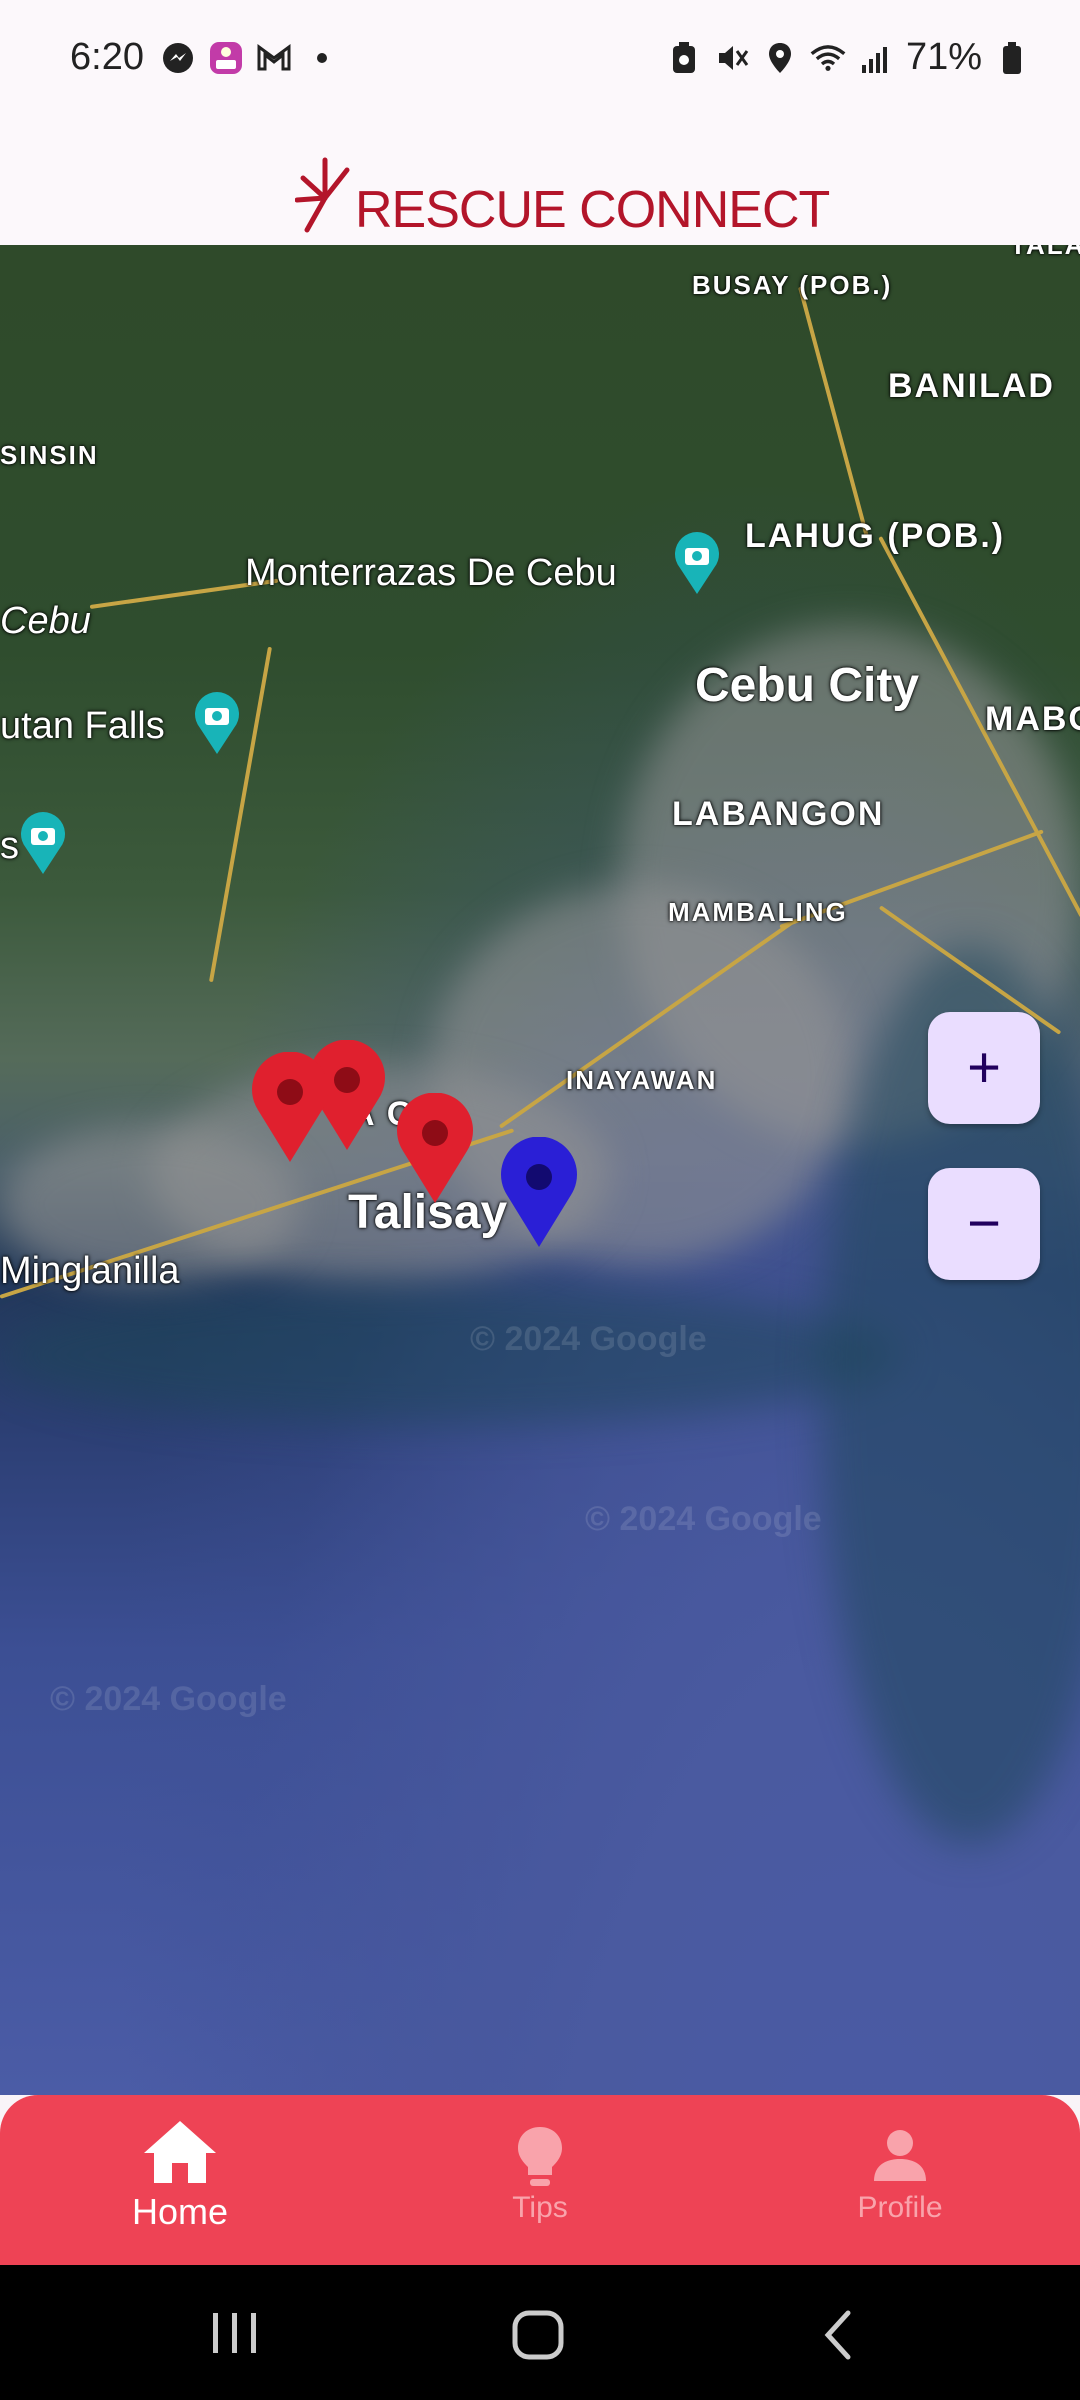 The height and width of the screenshot is (2400, 1080). I want to click on nav-item-home: Home, so click(180, 2180).